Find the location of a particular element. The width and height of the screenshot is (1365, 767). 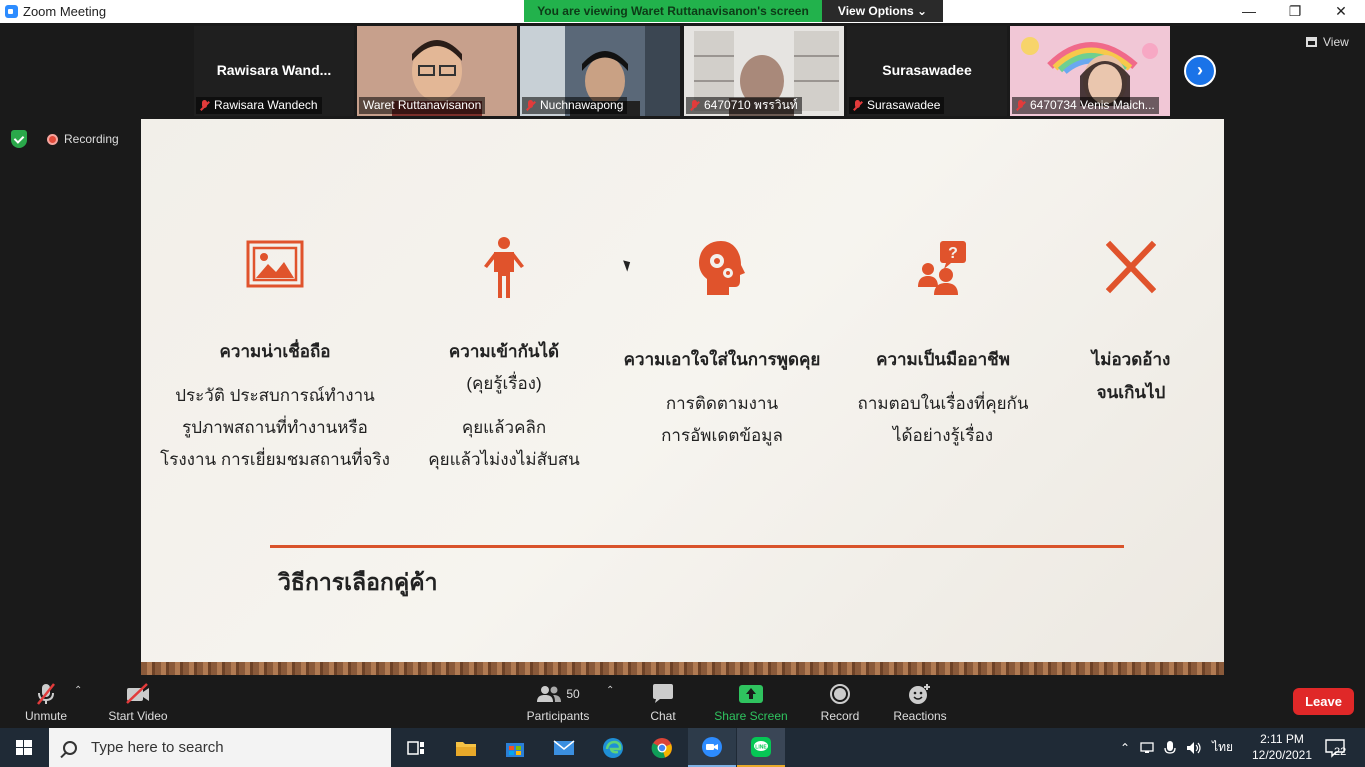

network-icon is located at coordinates (1148, 748).